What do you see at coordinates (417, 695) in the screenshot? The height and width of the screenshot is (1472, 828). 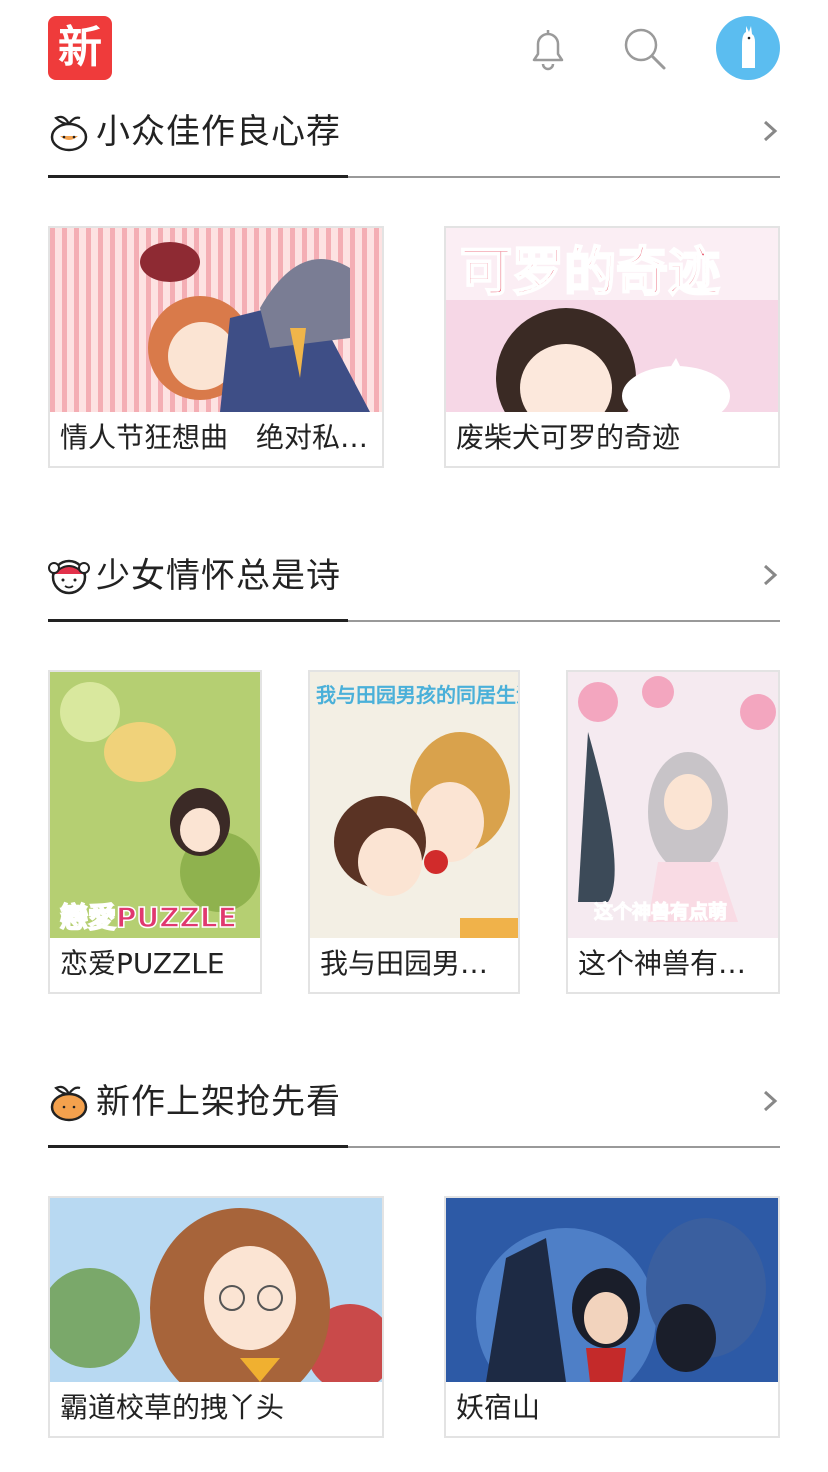 I see `cover-title-text: 我与田园男孩的同居生活` at bounding box center [417, 695].